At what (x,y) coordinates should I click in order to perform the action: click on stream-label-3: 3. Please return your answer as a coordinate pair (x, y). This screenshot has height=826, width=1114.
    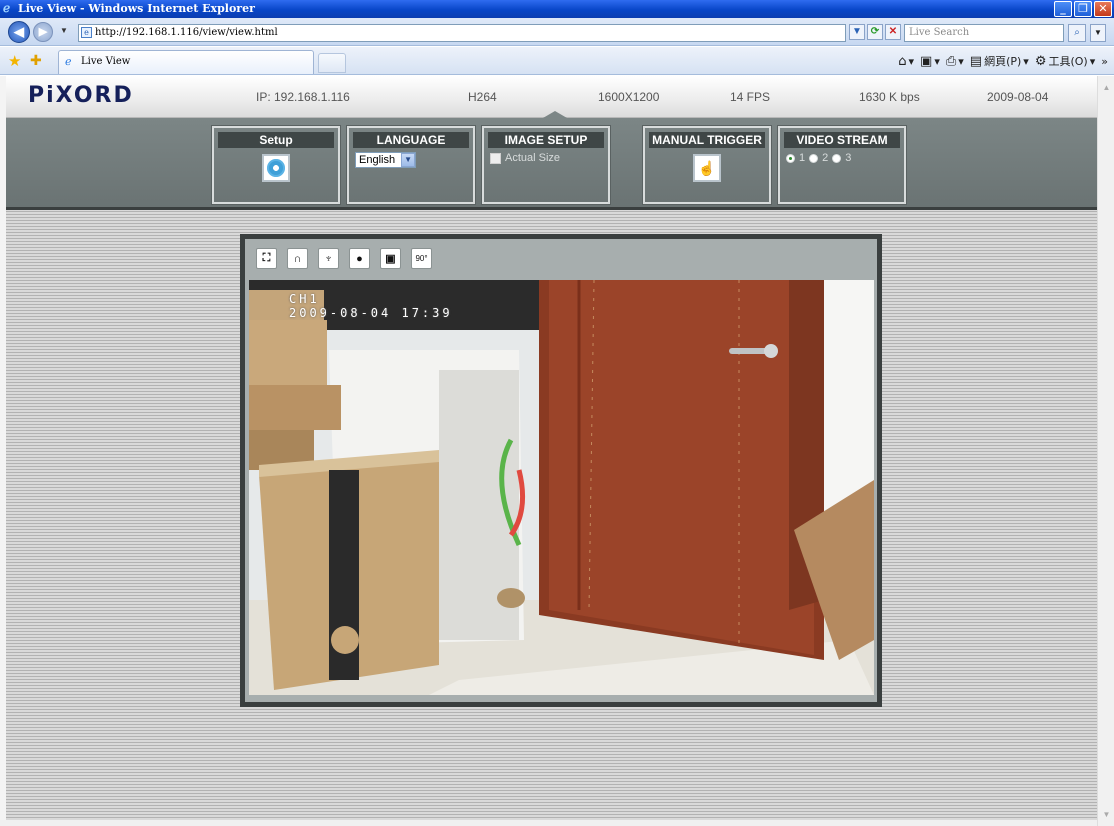
    Looking at the image, I should click on (848, 158).